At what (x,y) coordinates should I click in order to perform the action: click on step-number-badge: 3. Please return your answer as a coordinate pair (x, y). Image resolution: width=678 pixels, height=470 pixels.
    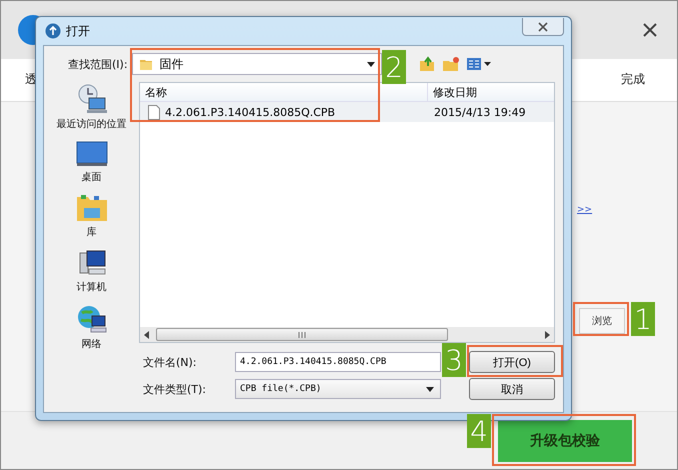
    Looking at the image, I should click on (454, 360).